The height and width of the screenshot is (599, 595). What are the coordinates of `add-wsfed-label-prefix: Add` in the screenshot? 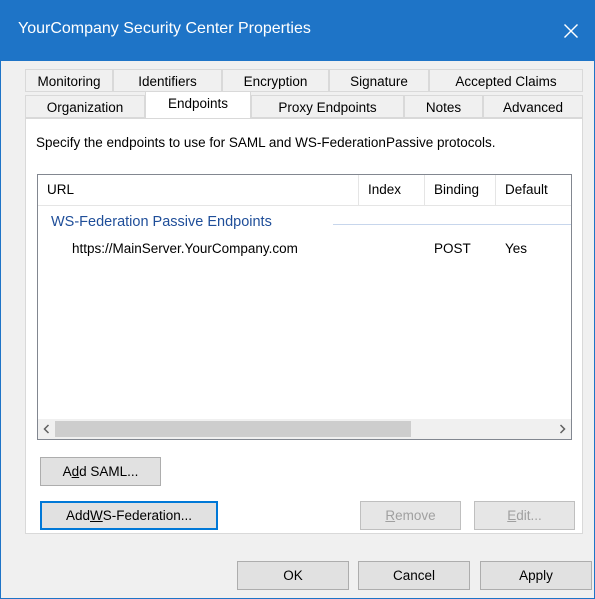 It's located at (77, 515).